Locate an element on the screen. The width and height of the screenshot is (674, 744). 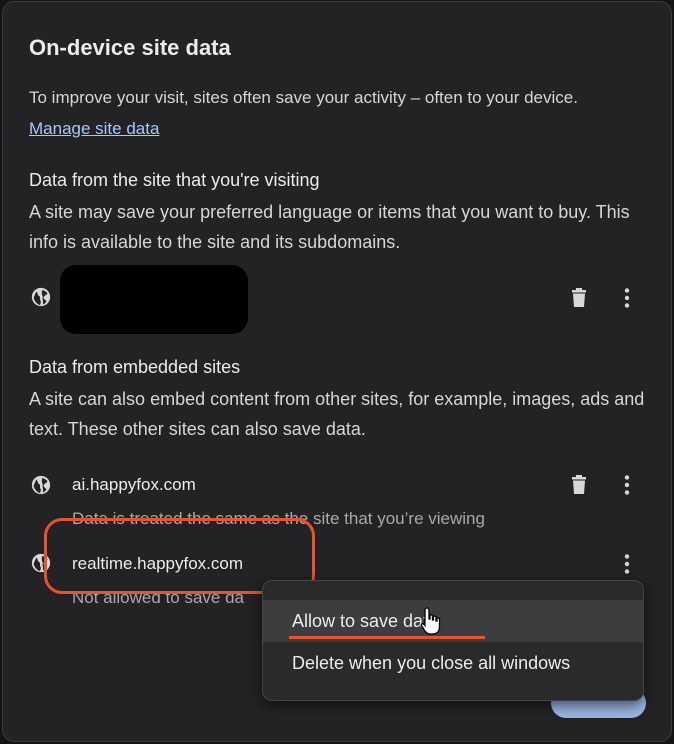
menu-item-label: Allow to save data is located at coordinates (365, 621).